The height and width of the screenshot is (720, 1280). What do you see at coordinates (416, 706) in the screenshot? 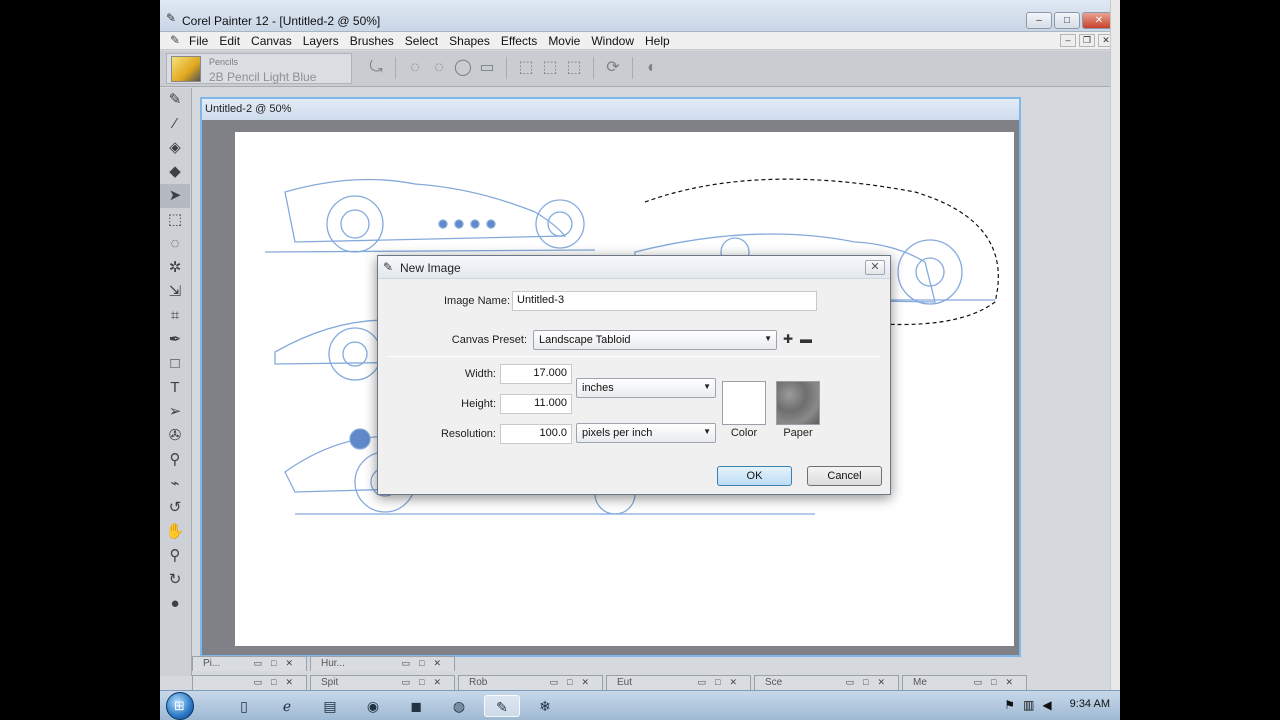
I see `app-cube-icon: ◼` at bounding box center [416, 706].